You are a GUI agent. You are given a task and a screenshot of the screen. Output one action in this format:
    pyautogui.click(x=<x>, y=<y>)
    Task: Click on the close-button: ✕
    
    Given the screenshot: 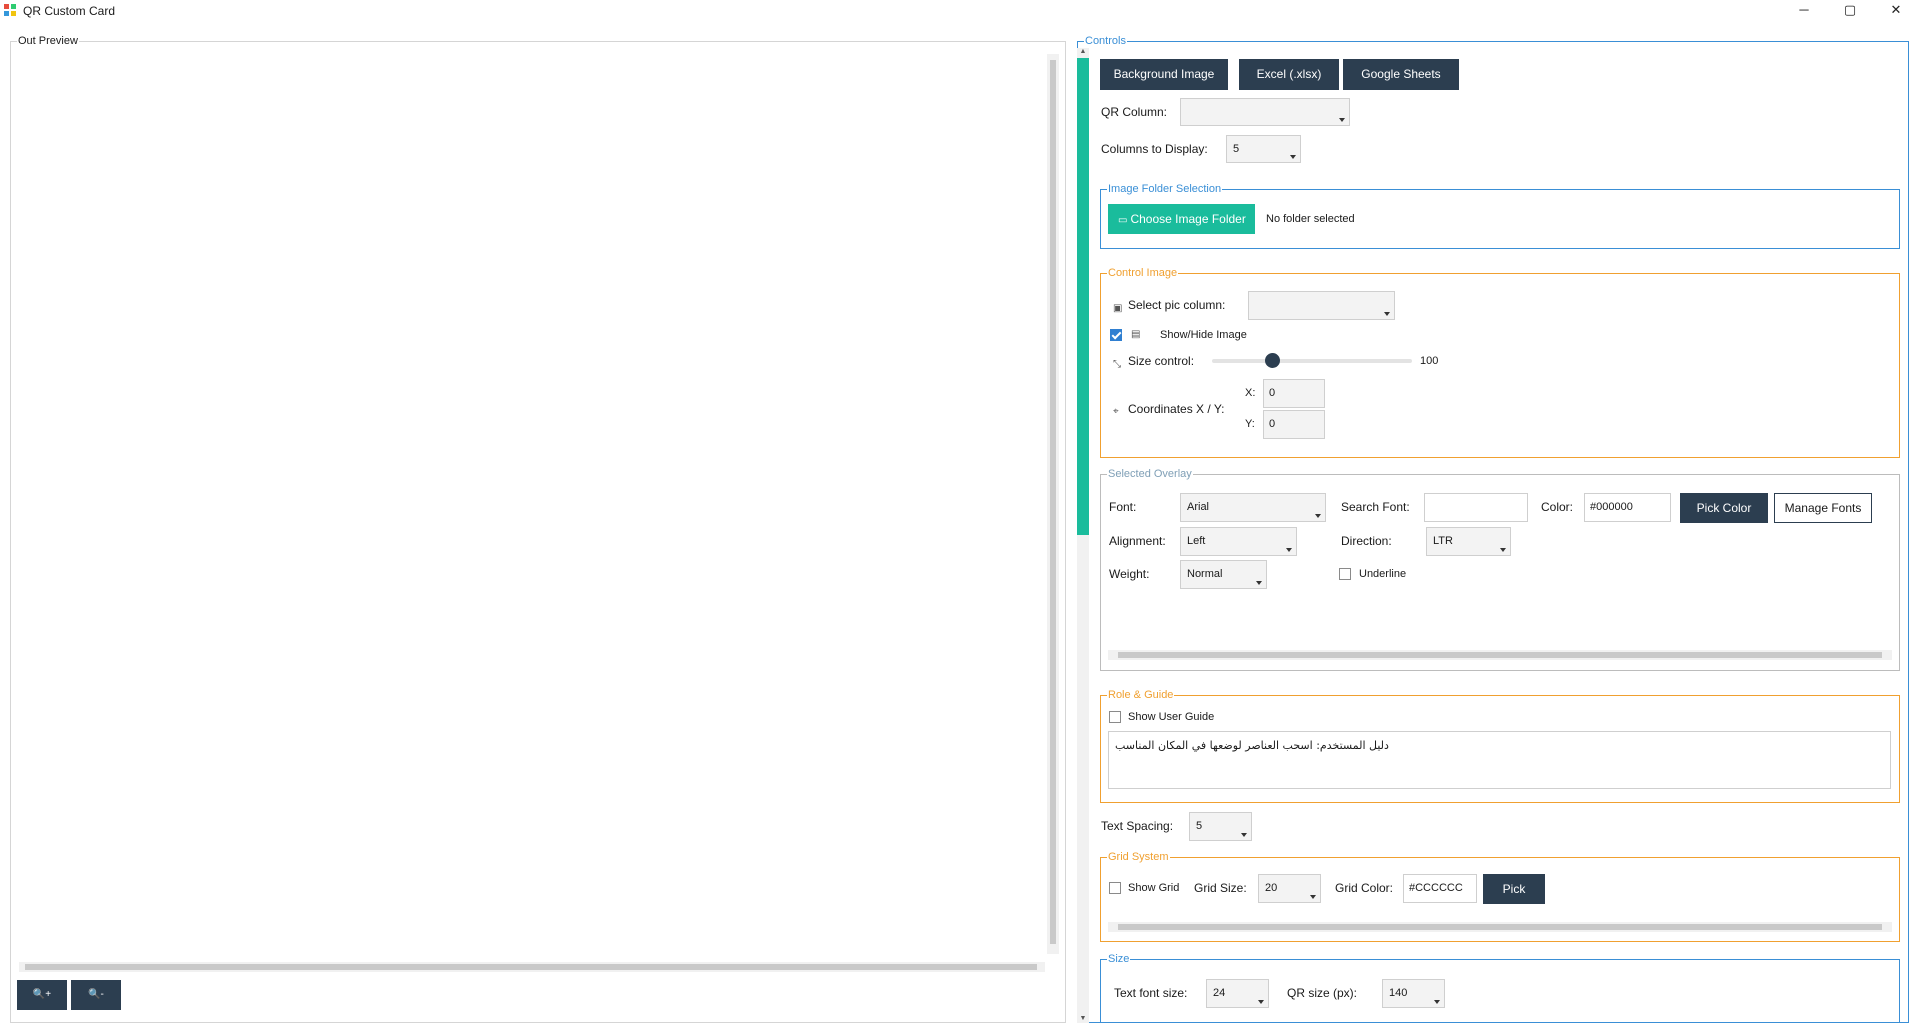 What is the action you would take?
    pyautogui.click(x=1896, y=11)
    